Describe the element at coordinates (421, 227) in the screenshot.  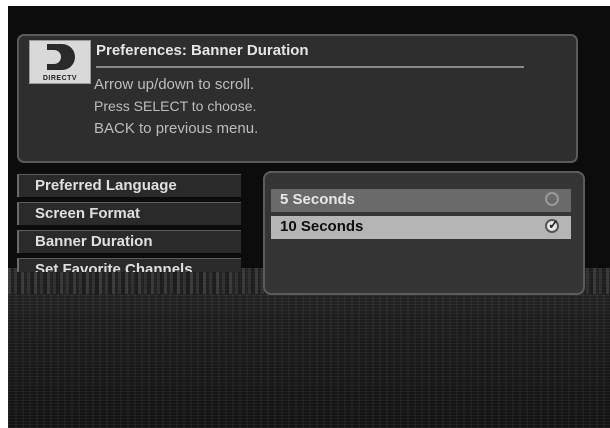
I see `option-10-seconds: 10 Seconds ✓` at that location.